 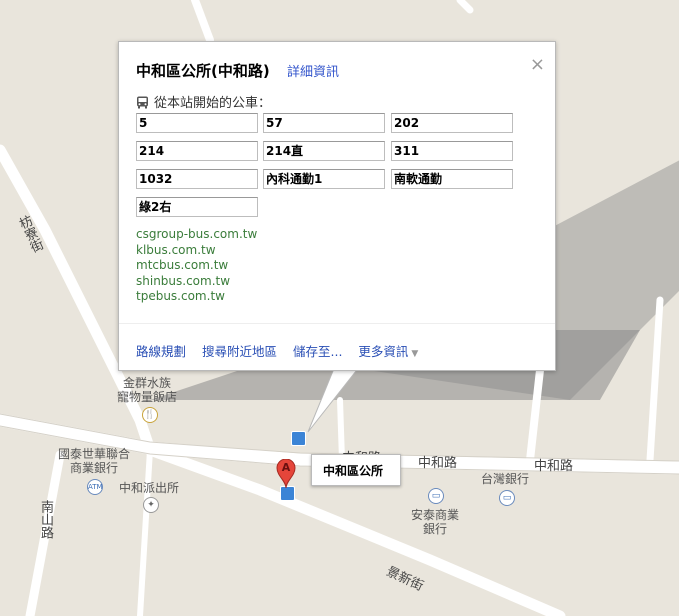 What do you see at coordinates (298, 438) in the screenshot?
I see `bus-stop-icon` at bounding box center [298, 438].